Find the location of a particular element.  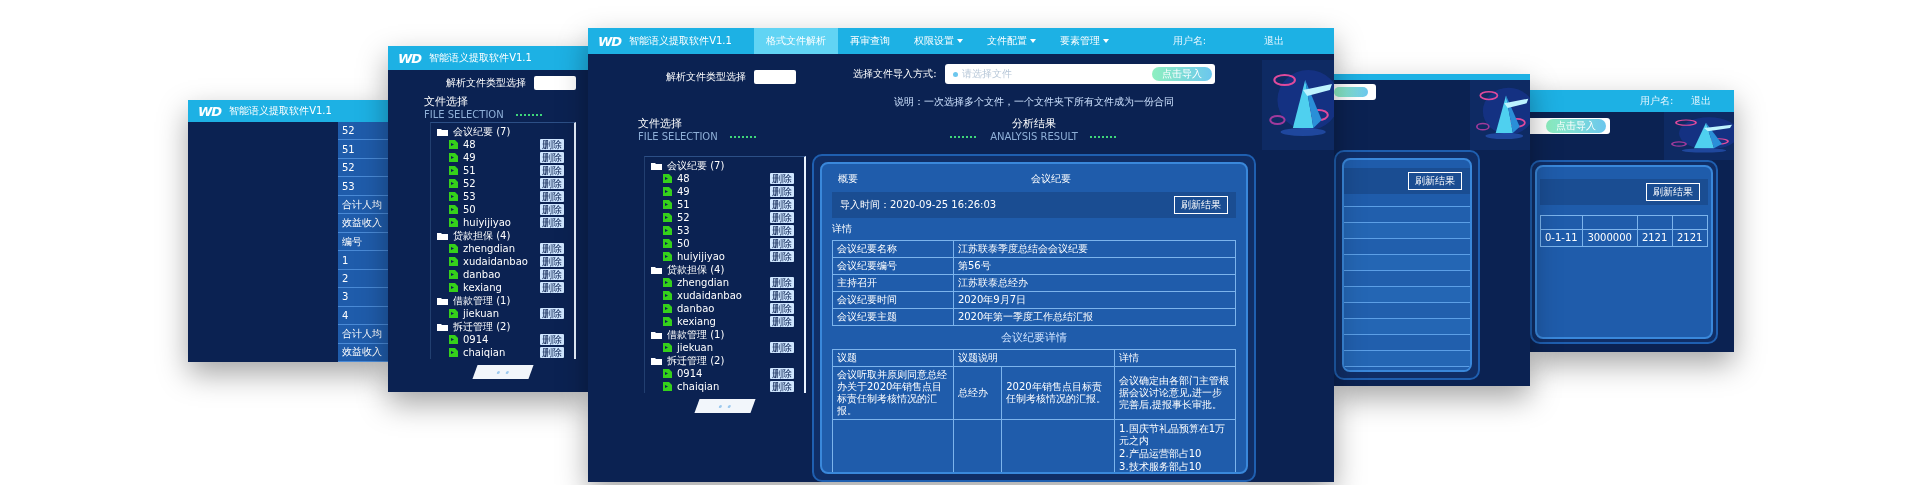

folder-label: 贷款担保 (4) is located at coordinates (482, 235).